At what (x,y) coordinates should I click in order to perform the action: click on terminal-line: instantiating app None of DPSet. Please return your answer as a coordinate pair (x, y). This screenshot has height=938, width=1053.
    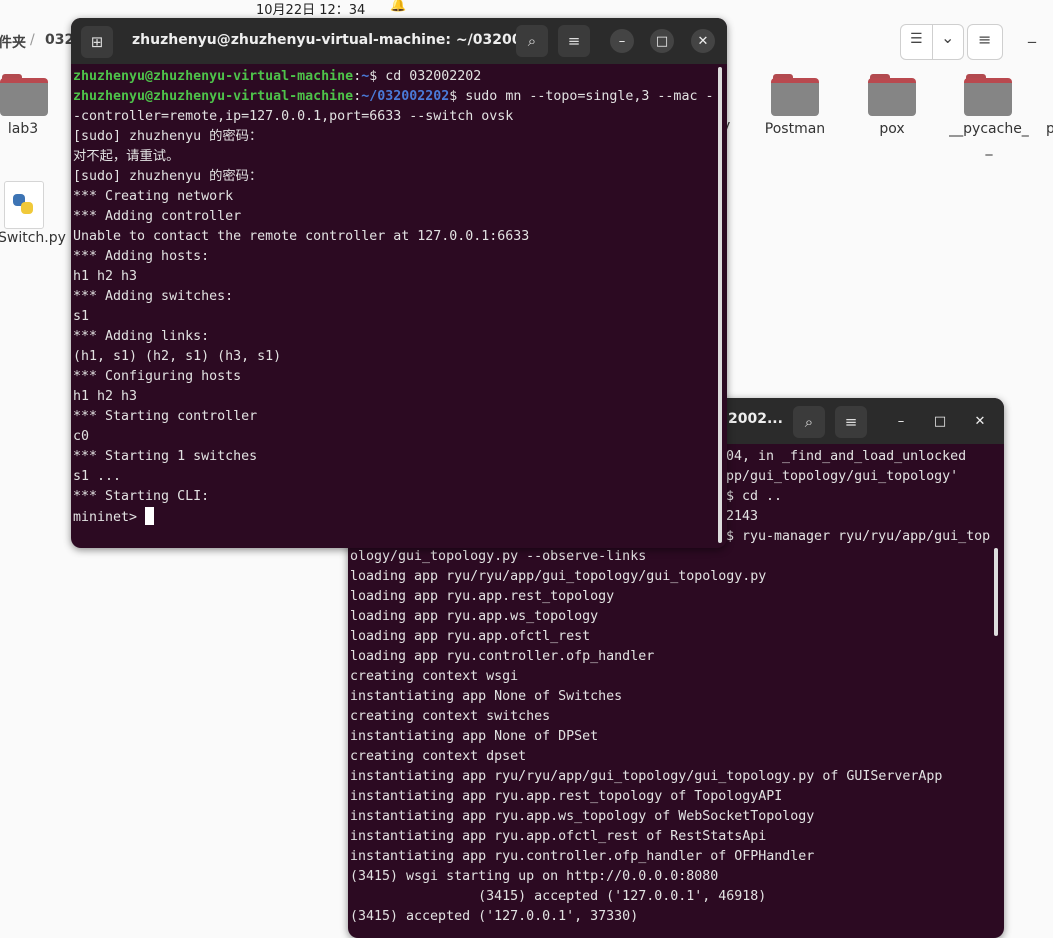
    Looking at the image, I should click on (474, 736).